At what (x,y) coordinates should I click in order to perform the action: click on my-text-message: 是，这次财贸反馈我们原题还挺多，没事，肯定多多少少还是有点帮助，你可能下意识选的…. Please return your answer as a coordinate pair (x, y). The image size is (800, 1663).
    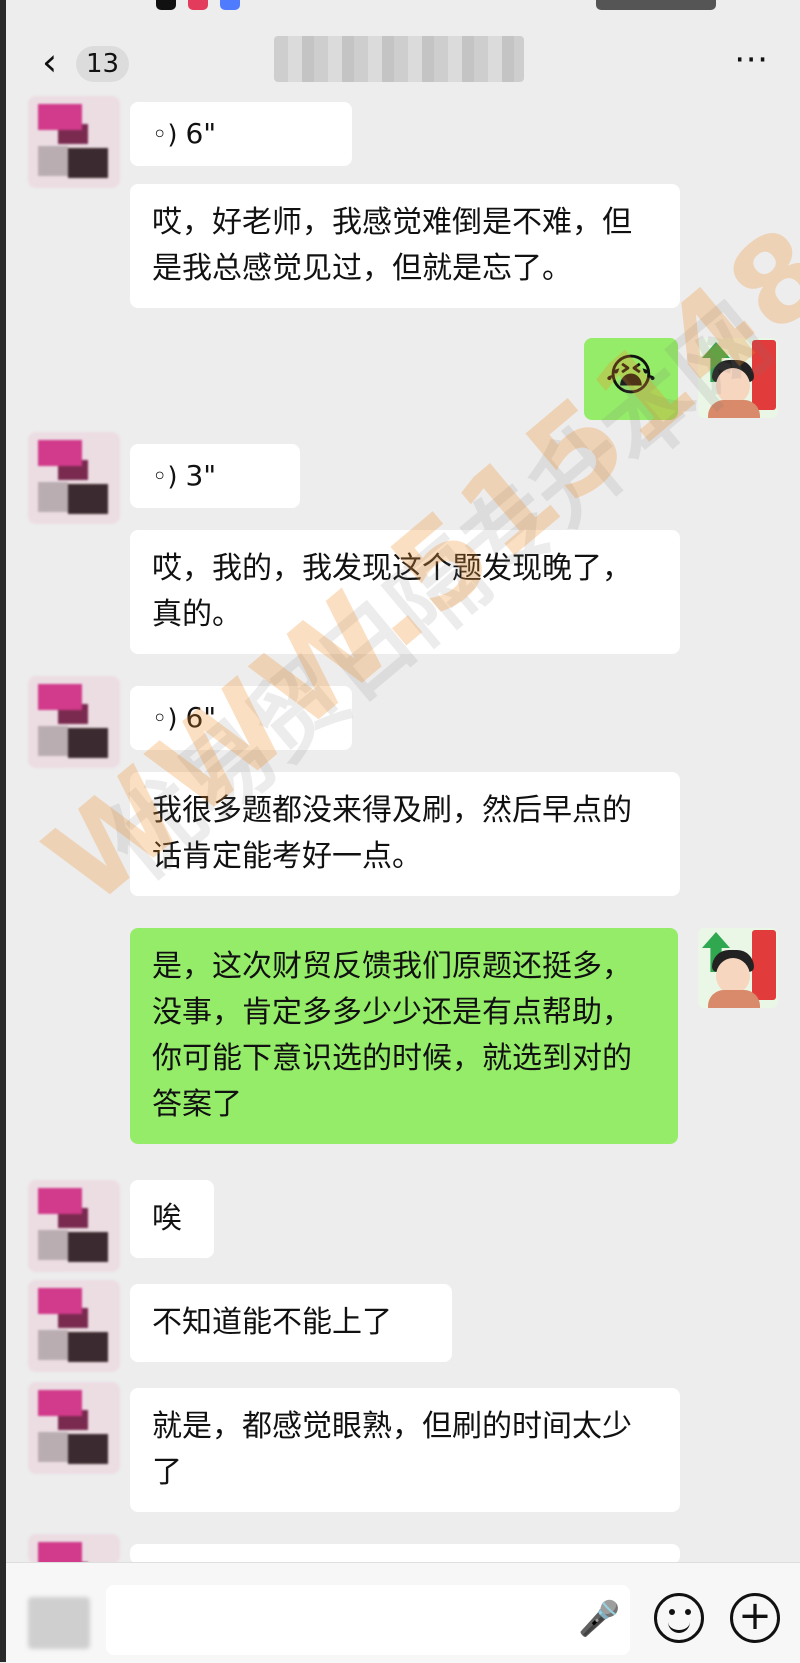
    Looking at the image, I should click on (404, 1036).